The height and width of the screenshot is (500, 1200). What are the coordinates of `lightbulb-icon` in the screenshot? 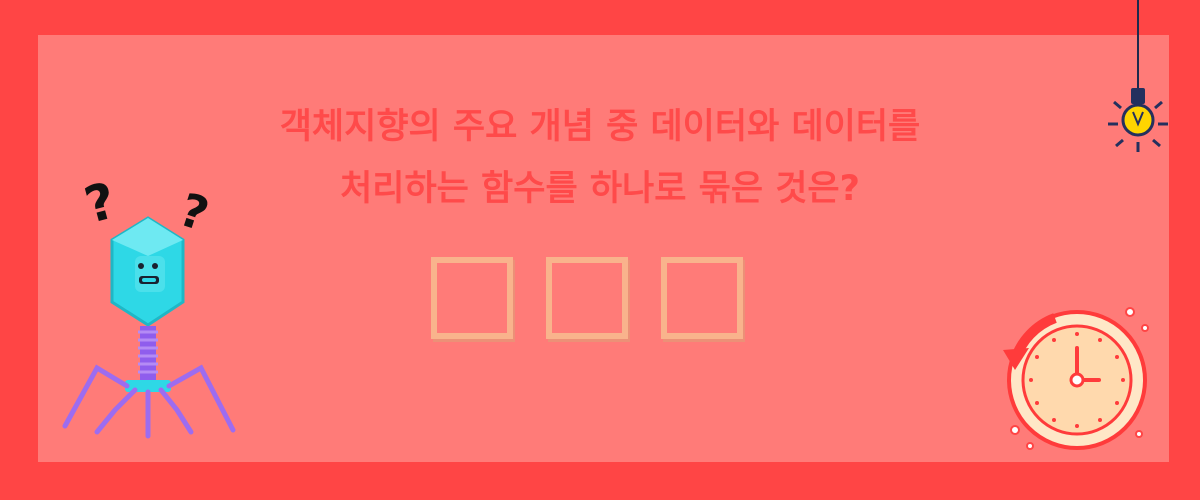 It's located at (1138, 76).